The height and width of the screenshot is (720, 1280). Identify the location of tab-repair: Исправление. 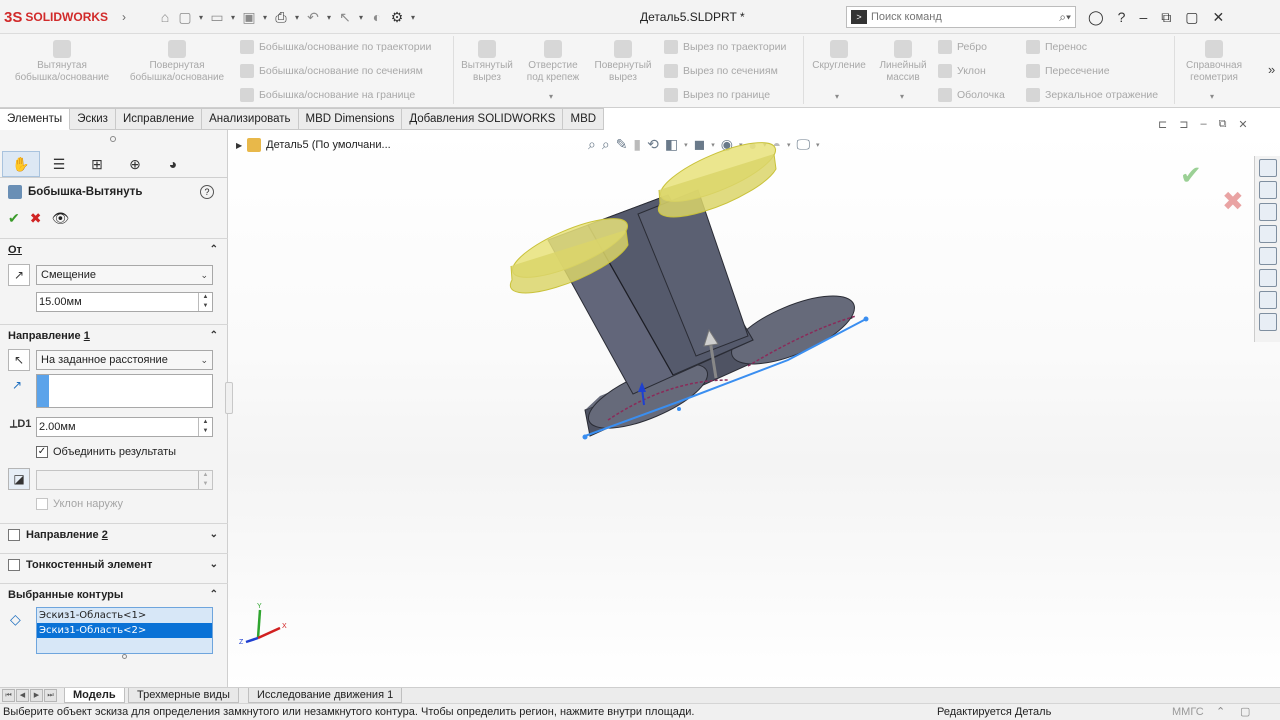
(159, 119).